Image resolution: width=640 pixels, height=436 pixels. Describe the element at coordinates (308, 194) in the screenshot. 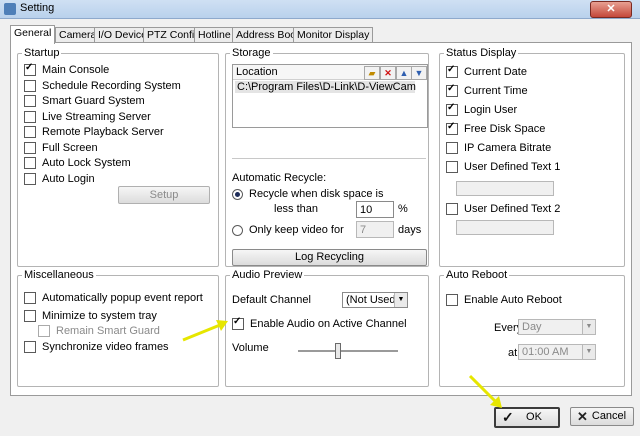

I see `recycle-when-radio: Recycle when disk space is` at that location.